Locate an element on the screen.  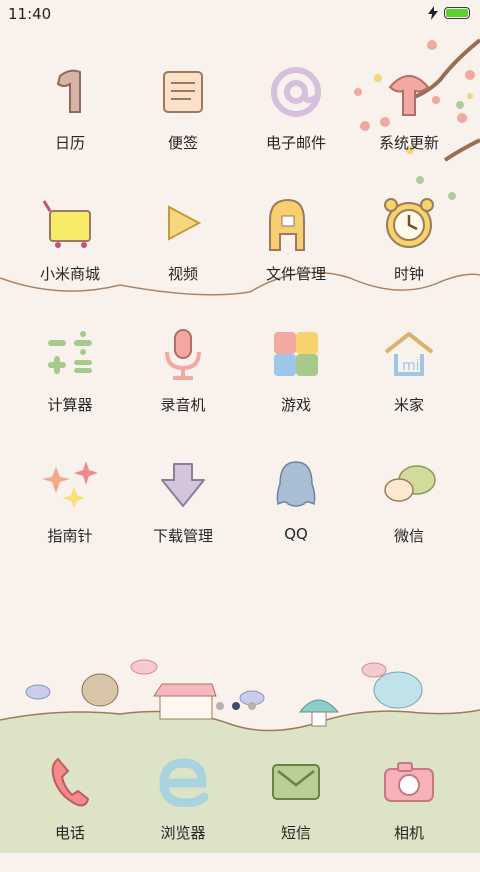
app-label: 微信 is located at coordinates (408, 536).